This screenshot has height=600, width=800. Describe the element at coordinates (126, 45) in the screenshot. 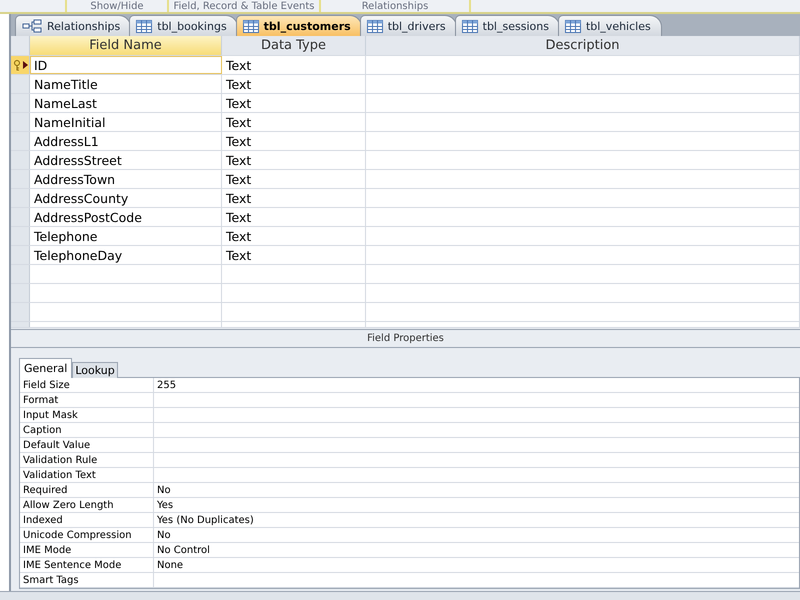

I see `column-header: Field Name` at that location.